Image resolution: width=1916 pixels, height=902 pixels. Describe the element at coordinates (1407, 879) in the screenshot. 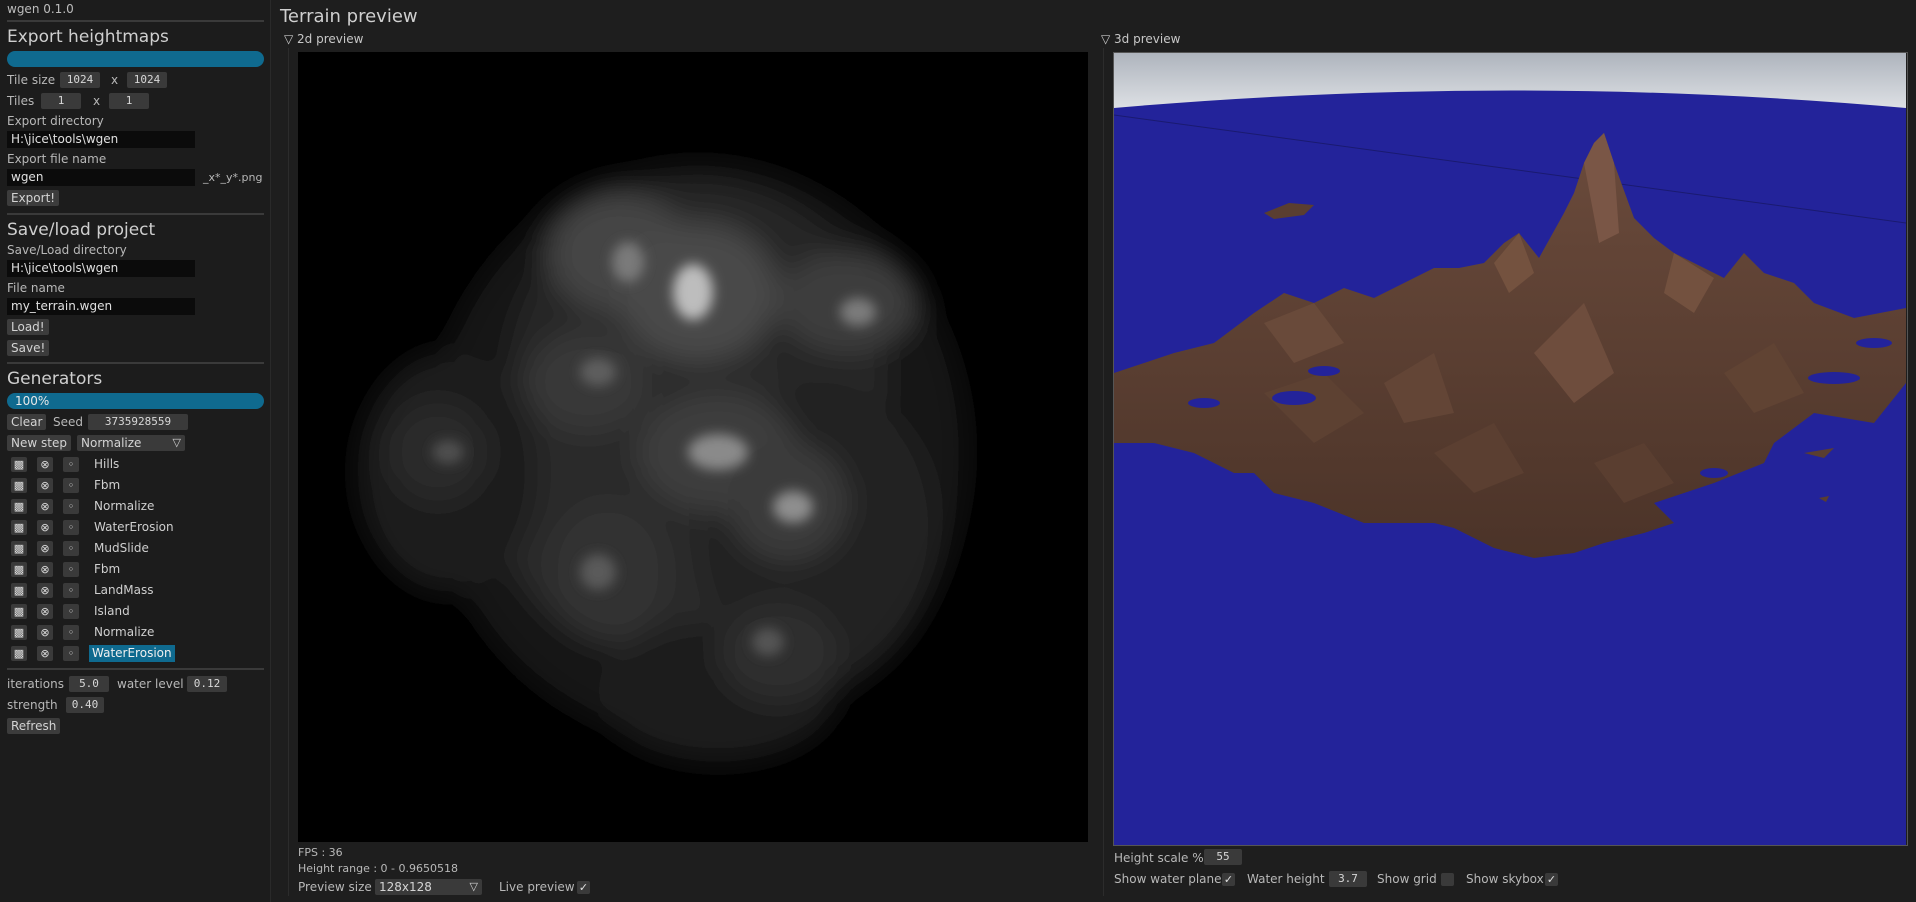

I see `show-grid-label: Show grid` at that location.